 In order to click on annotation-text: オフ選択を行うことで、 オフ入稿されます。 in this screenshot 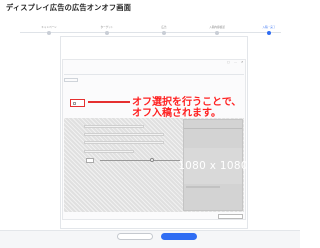, I will do `click(186, 108)`.